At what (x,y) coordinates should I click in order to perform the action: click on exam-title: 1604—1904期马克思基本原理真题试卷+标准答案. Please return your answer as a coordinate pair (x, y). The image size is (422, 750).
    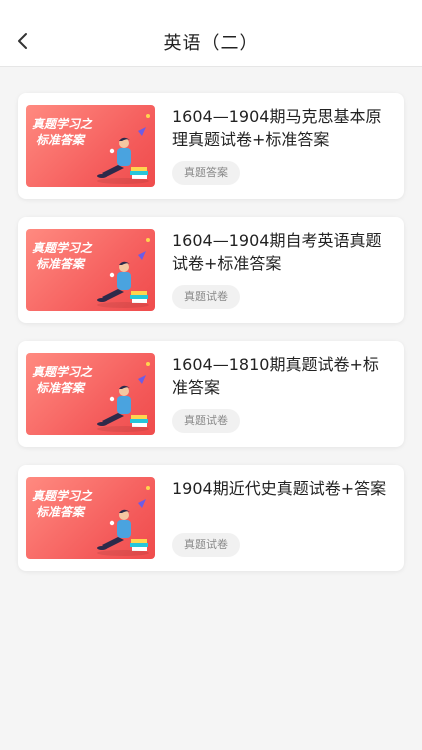
    Looking at the image, I should click on (277, 128).